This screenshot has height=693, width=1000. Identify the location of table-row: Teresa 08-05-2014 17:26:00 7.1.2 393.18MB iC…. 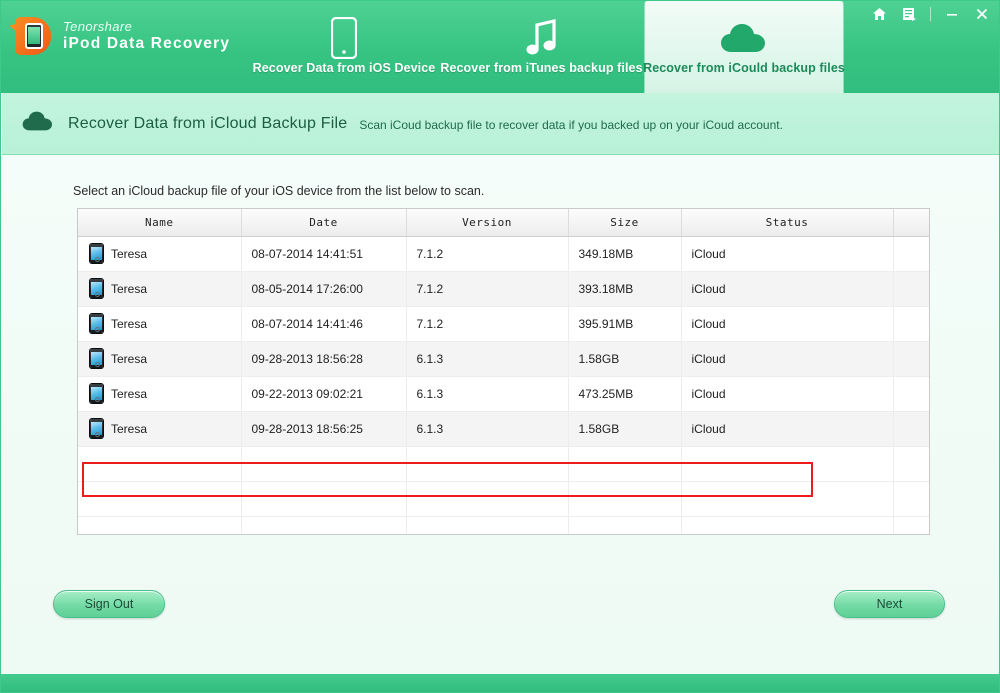
(503, 289).